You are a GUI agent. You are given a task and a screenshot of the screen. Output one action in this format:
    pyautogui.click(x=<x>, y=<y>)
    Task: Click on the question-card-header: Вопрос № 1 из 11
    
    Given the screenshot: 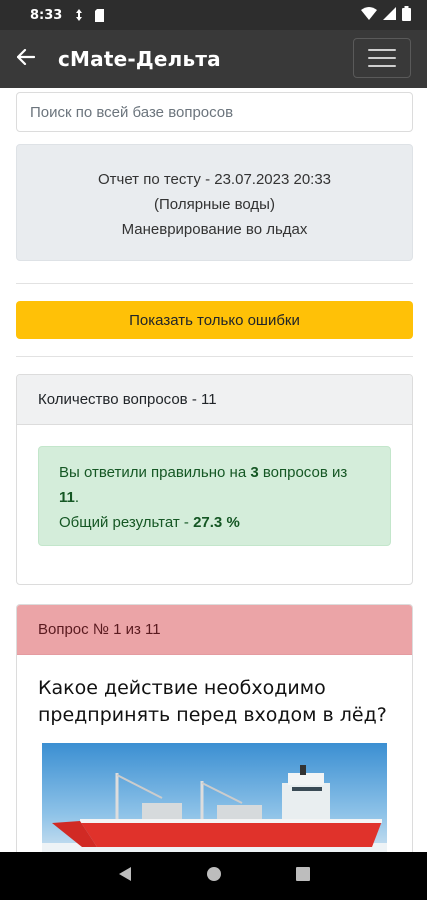 What is the action you would take?
    pyautogui.click(x=214, y=630)
    